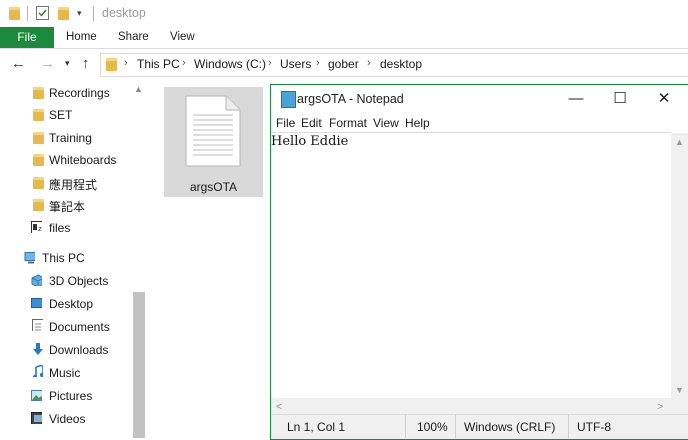  Describe the element at coordinates (79, 281) in the screenshot. I see `sidebar-item-label: 3D Objects` at that location.